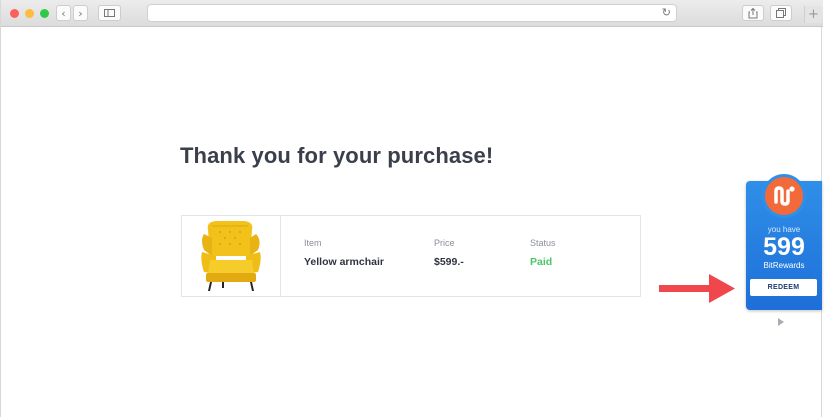  What do you see at coordinates (783, 287) in the screenshot?
I see `redeem-button: REDEEM` at bounding box center [783, 287].